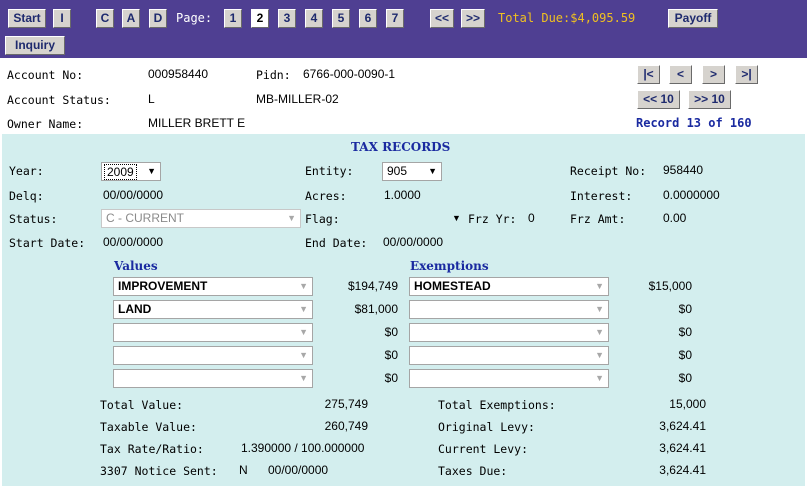 This screenshot has width=807, height=490. Describe the element at coordinates (608, 171) in the screenshot. I see `receipt-label: Receipt No:` at that location.